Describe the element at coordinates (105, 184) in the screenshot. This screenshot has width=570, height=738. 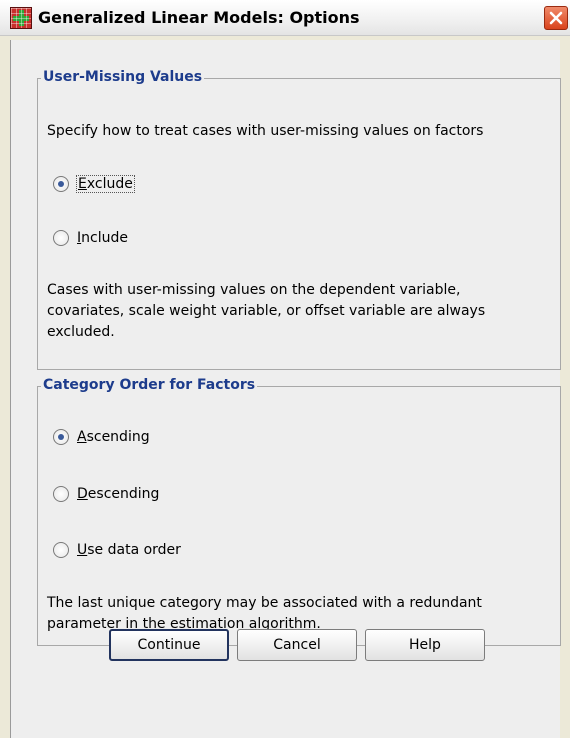
I see `radio-exclude-label: Exclude` at that location.